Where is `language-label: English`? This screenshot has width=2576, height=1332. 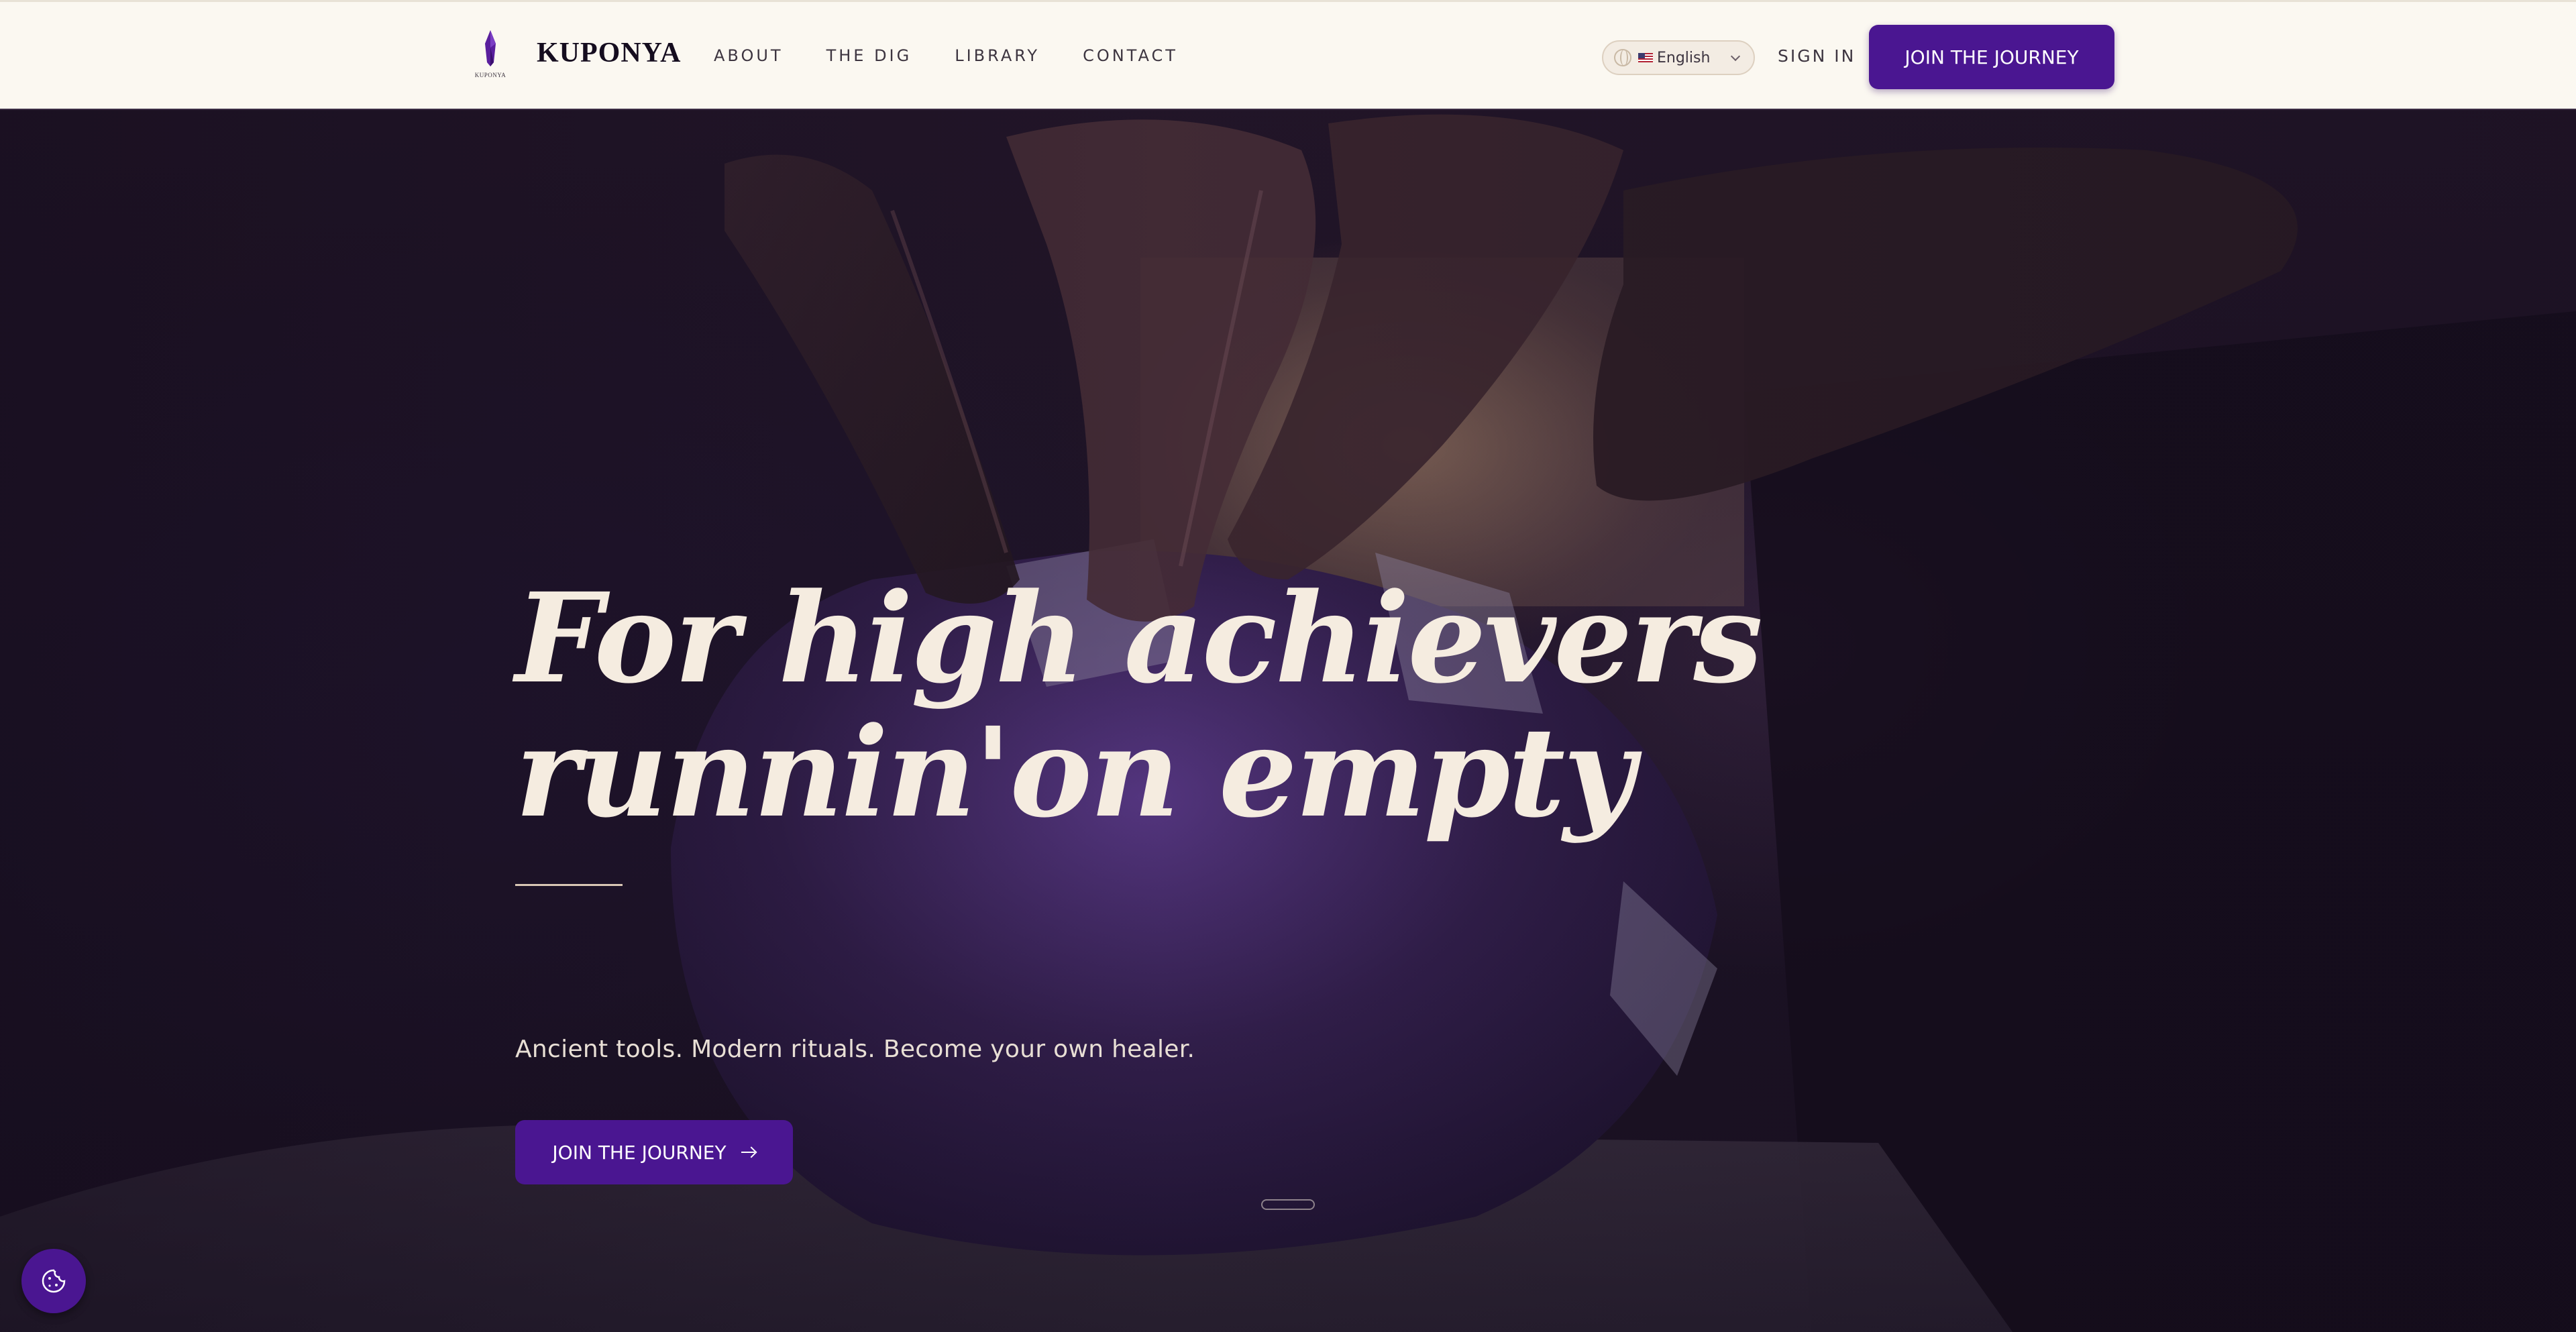
language-label: English is located at coordinates (1684, 57).